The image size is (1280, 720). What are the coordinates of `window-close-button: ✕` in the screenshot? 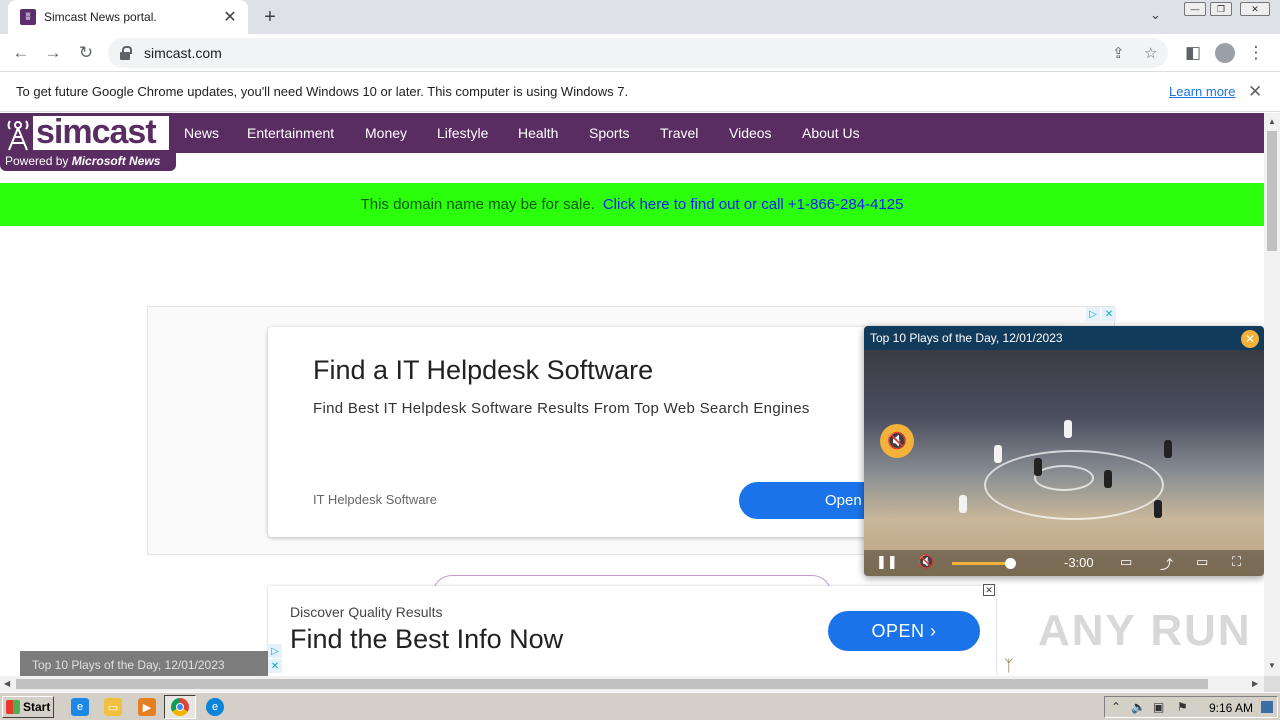 It's located at (1255, 9).